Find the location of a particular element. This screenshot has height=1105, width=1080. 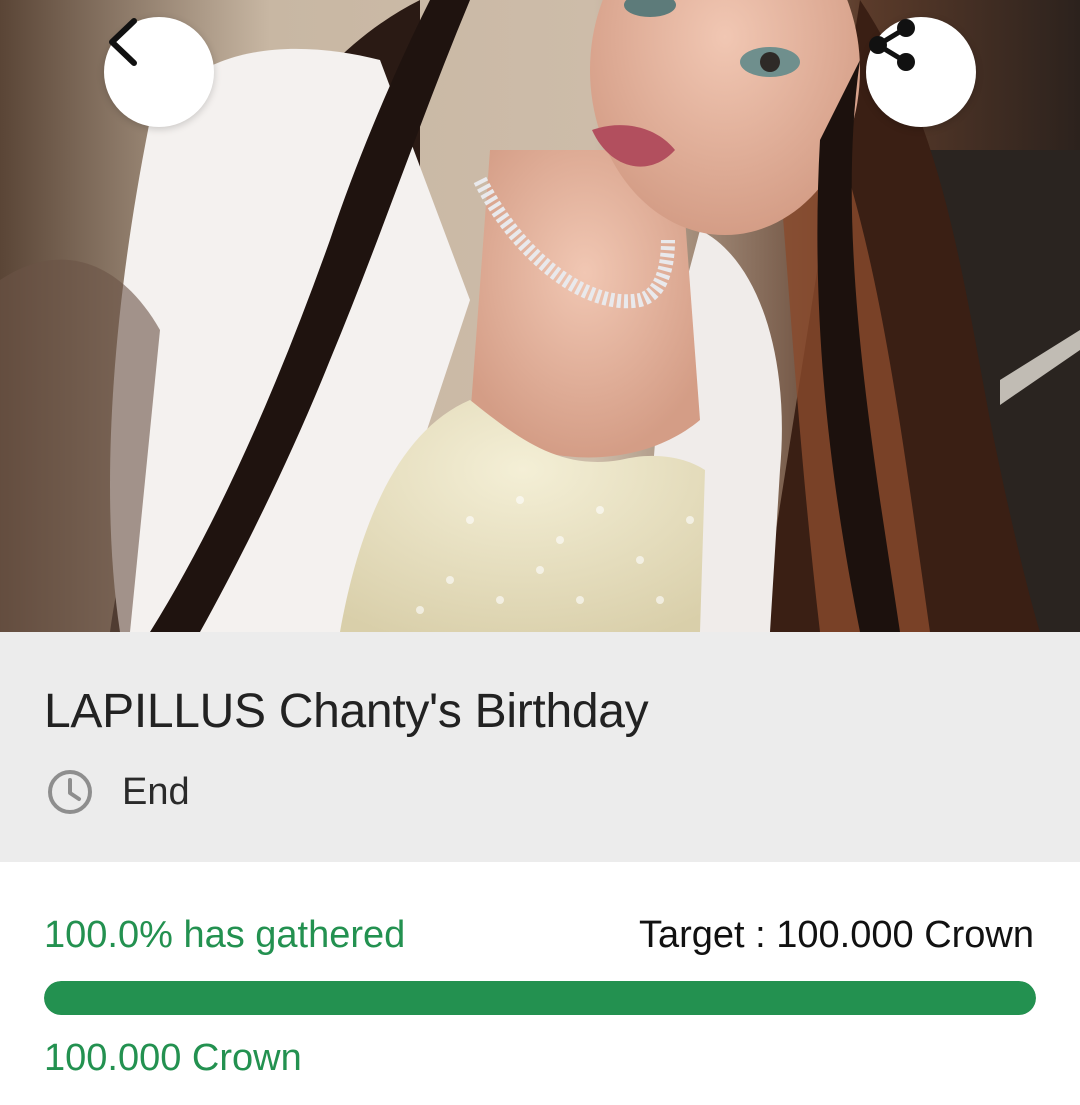

progress-bar-fill is located at coordinates (540, 998).